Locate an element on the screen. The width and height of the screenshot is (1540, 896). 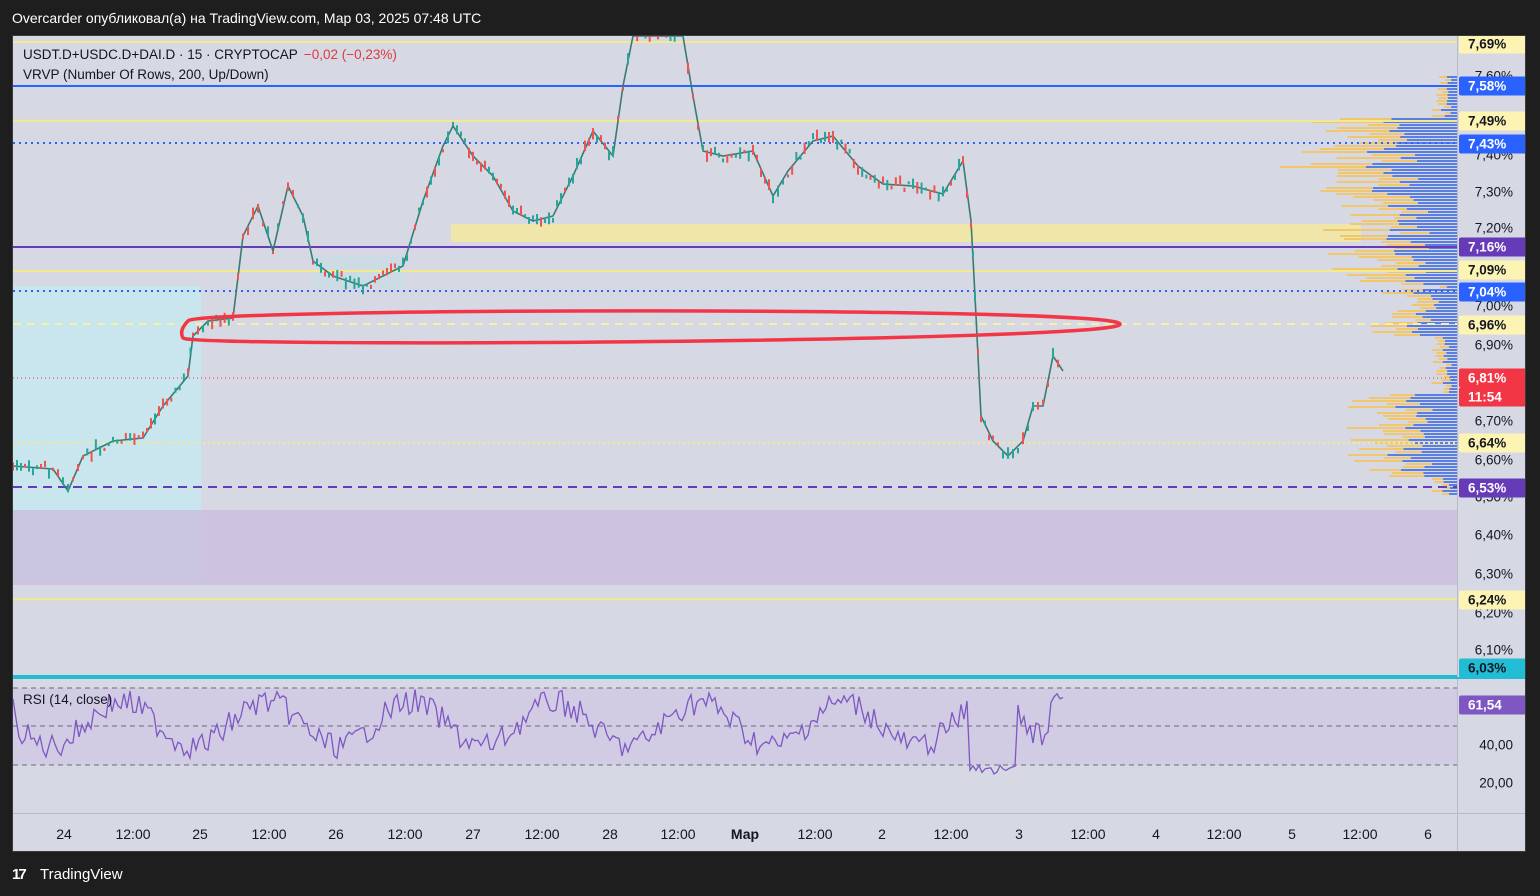
price-level-tag: 7,16% is located at coordinates (1492, 247).